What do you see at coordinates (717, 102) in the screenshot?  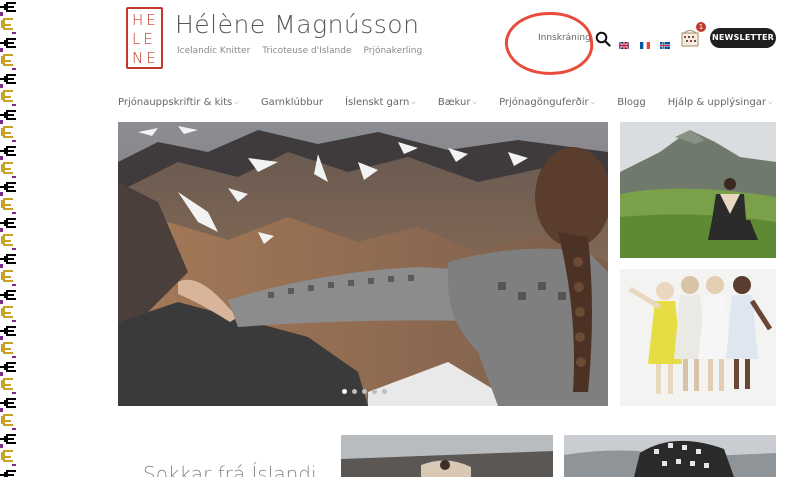 I see `nav-item-label: Hjálp & upplýsingar` at bounding box center [717, 102].